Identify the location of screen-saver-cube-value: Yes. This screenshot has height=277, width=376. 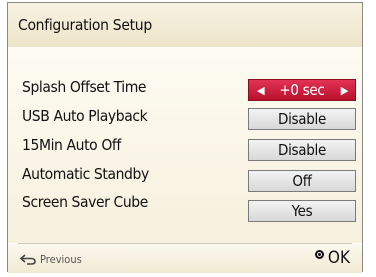
(302, 211).